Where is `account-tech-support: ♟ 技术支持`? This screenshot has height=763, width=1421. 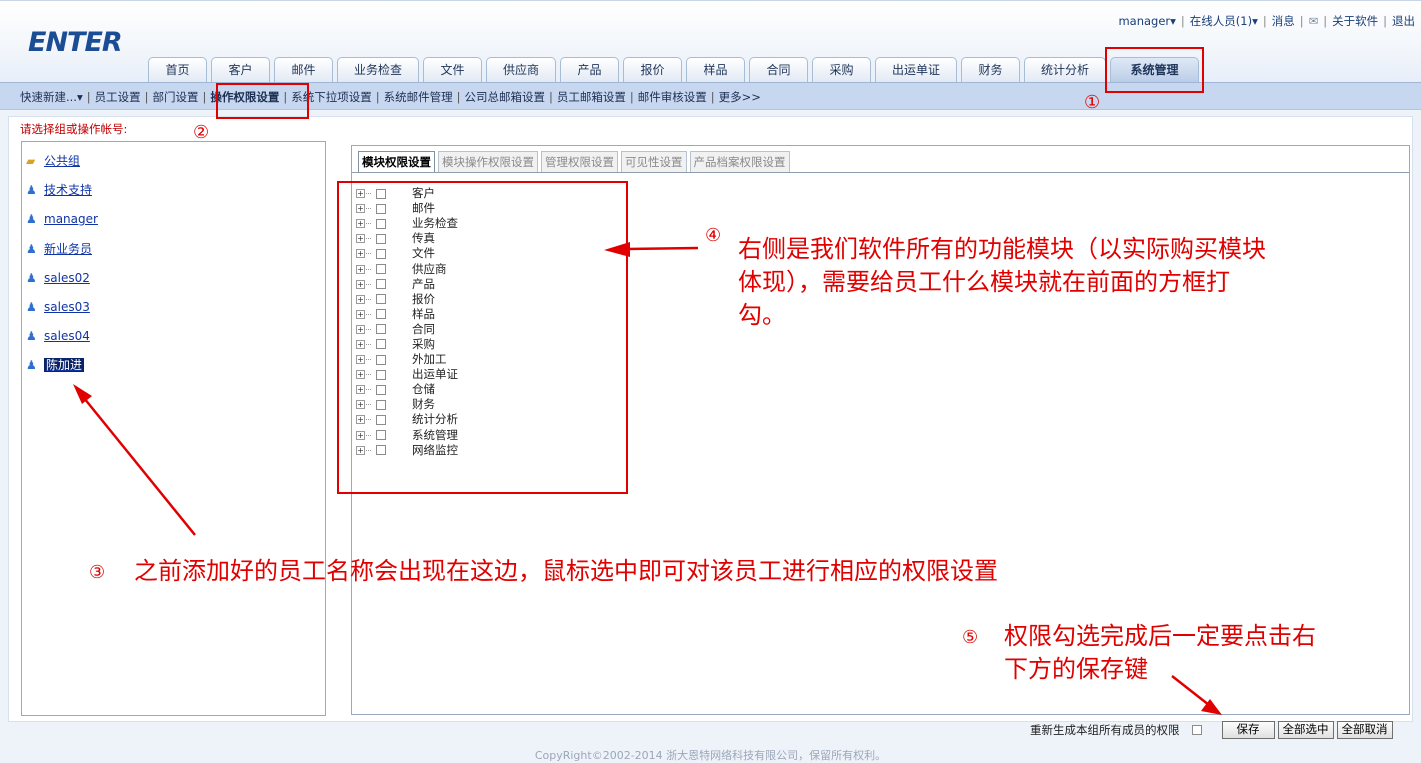 account-tech-support: ♟ 技术支持 is located at coordinates (59, 190).